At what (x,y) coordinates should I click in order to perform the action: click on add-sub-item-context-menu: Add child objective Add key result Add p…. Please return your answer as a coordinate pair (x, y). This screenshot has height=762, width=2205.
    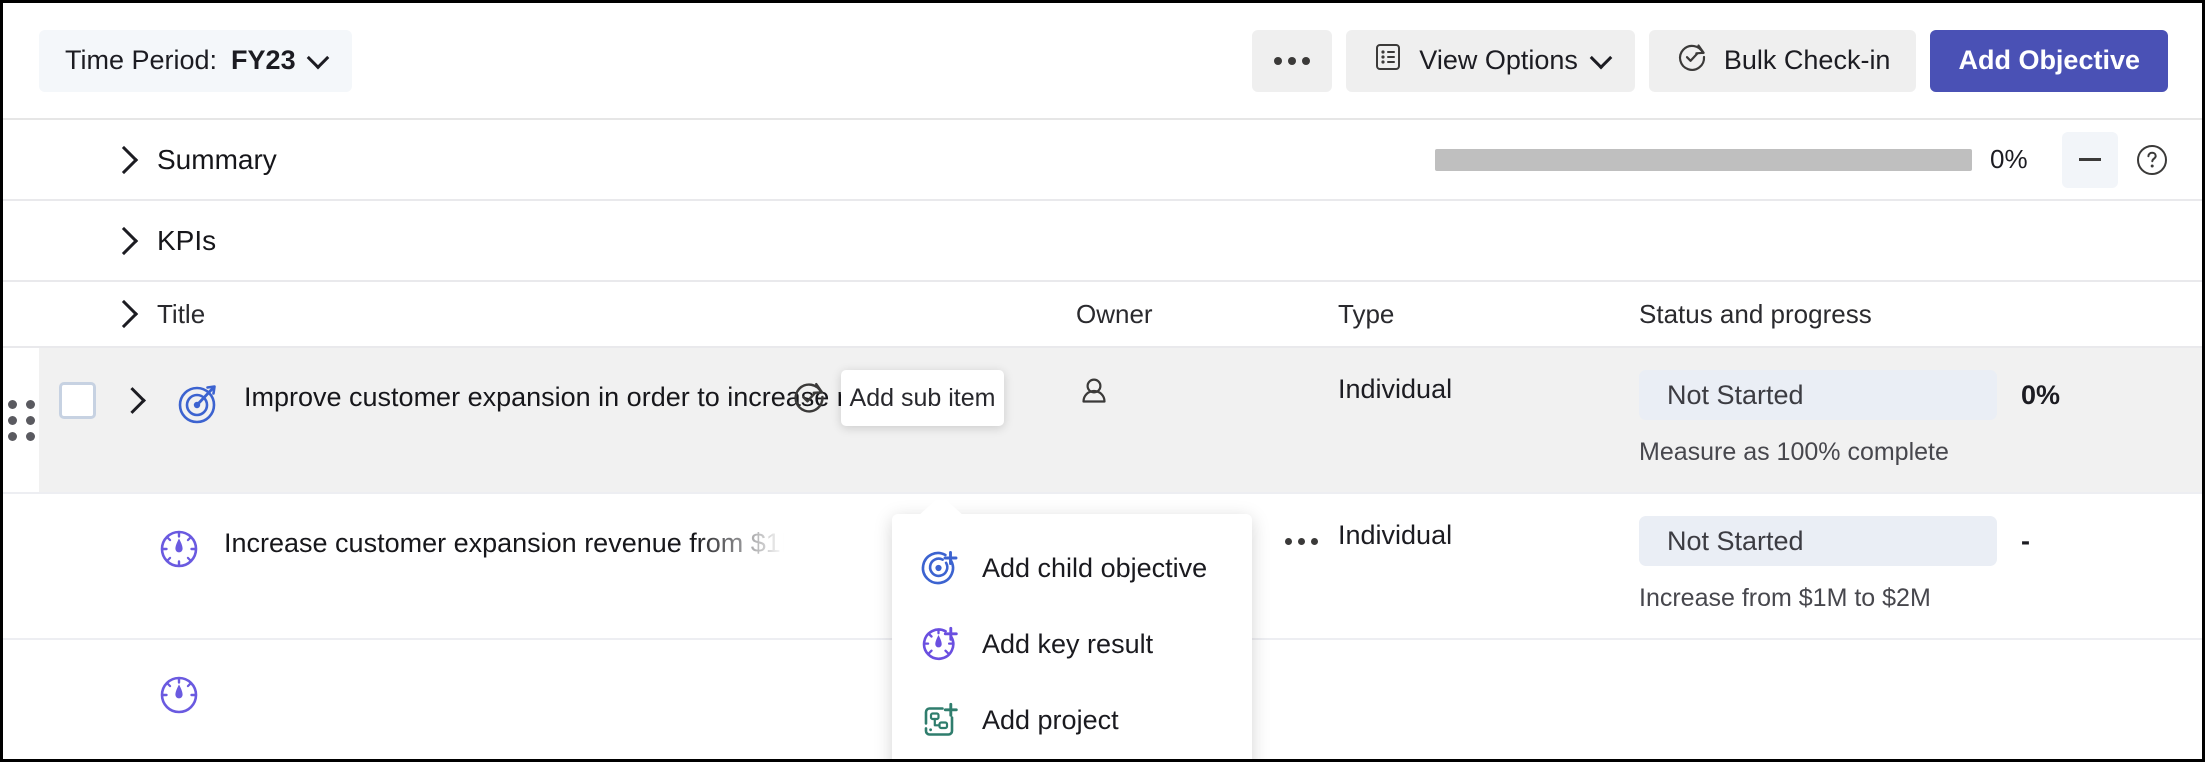
    Looking at the image, I should click on (1072, 636).